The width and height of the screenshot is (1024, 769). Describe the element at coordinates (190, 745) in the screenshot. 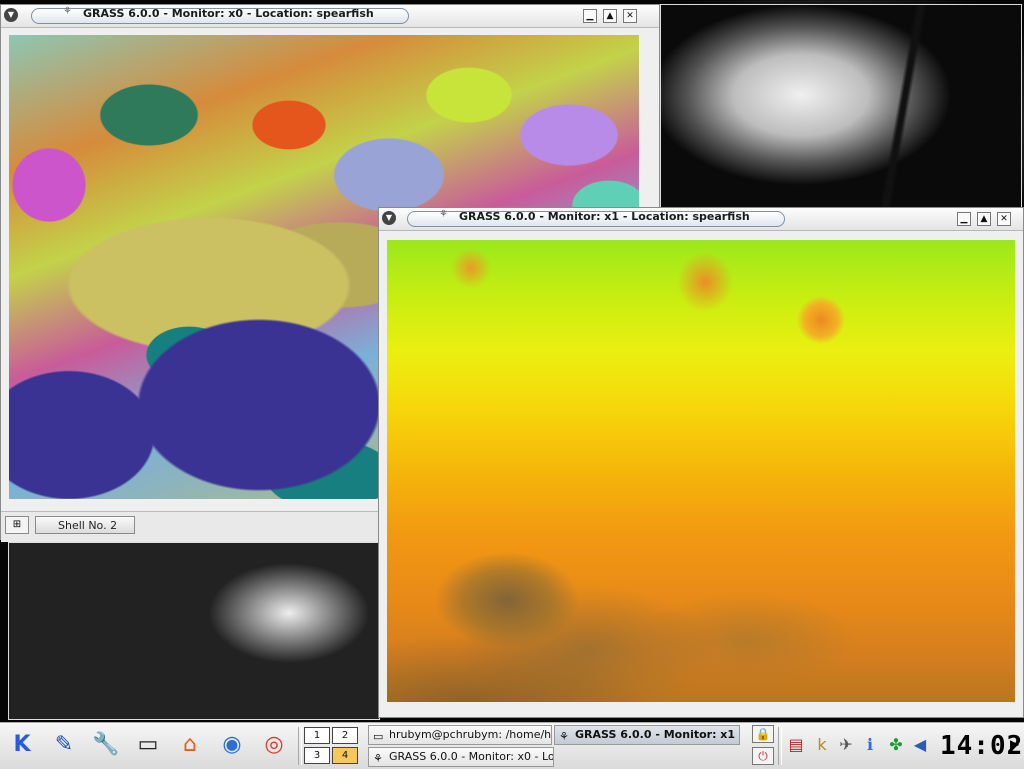

I see `home-icon: ⌂` at that location.